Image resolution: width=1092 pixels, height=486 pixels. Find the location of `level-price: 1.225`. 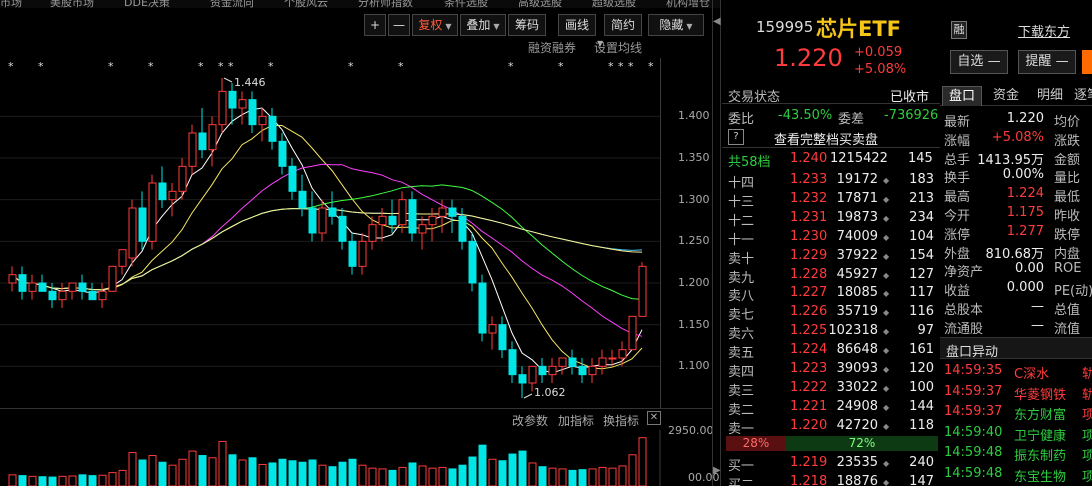

level-price: 1.225 is located at coordinates (809, 331).